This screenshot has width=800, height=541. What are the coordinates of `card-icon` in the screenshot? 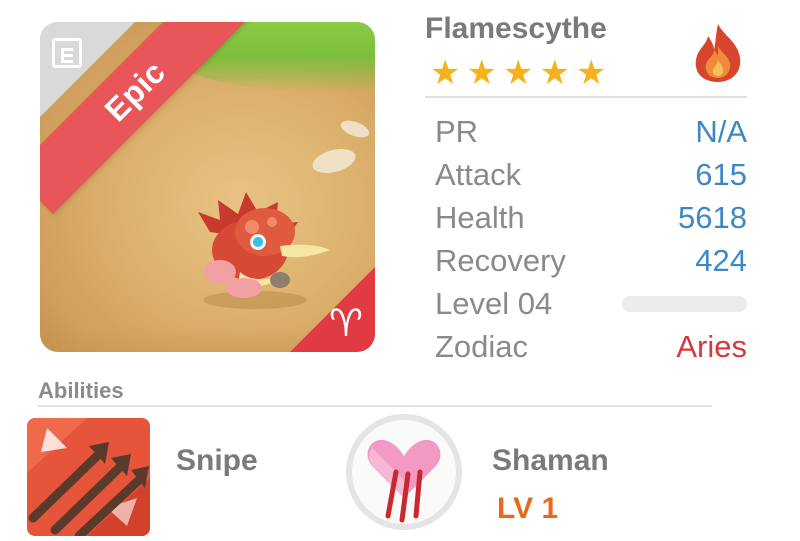 It's located at (67, 53).